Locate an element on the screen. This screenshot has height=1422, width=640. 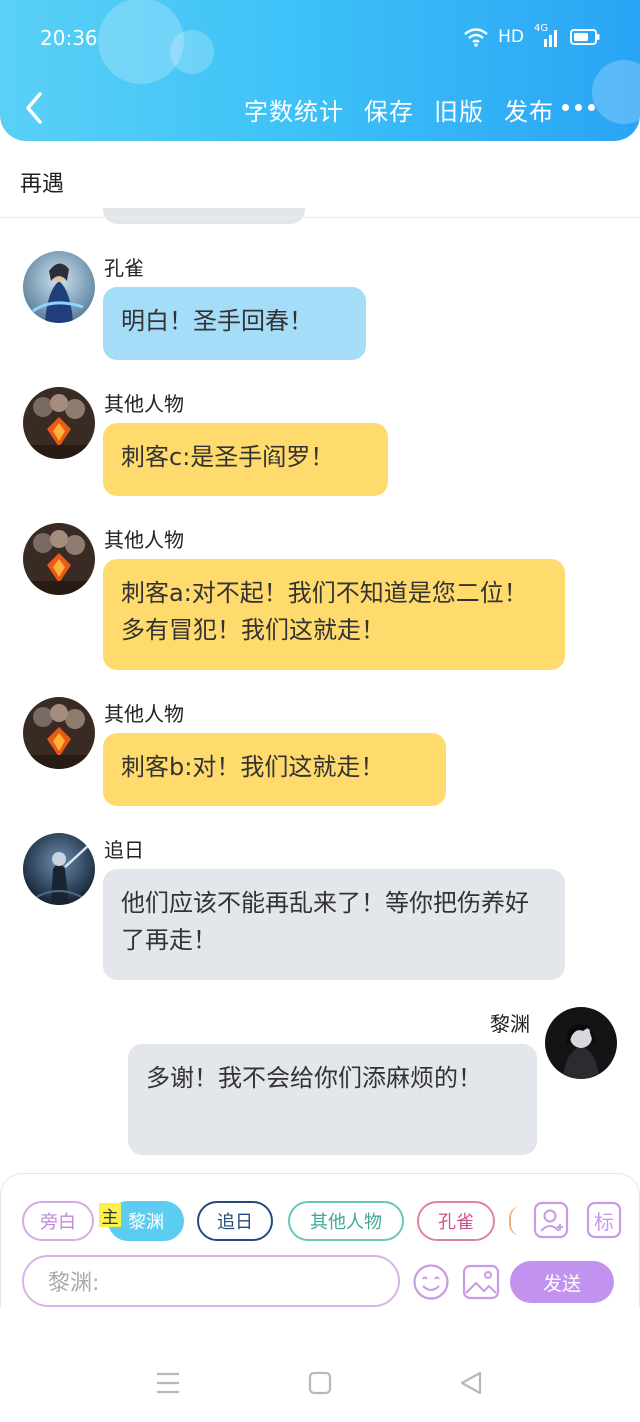
old-version-button: 旧版 is located at coordinates (459, 109).